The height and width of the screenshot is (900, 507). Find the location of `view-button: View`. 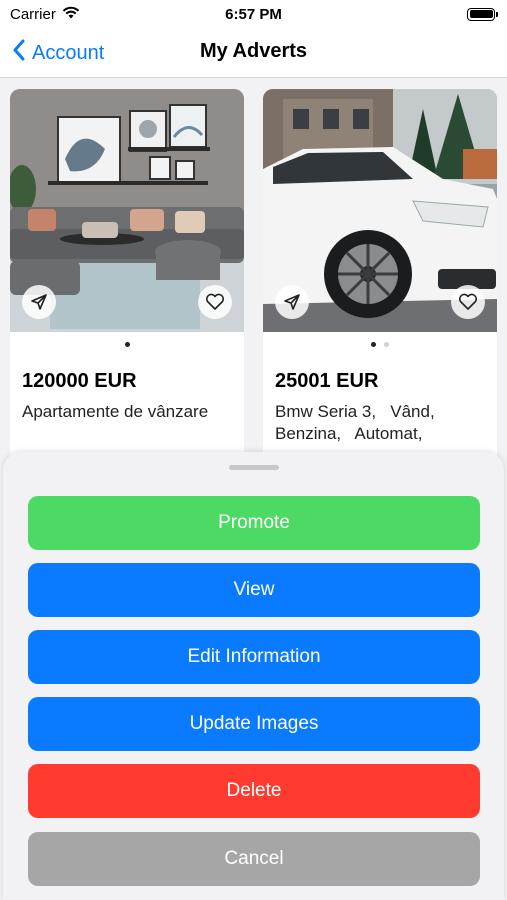

view-button: View is located at coordinates (254, 590).